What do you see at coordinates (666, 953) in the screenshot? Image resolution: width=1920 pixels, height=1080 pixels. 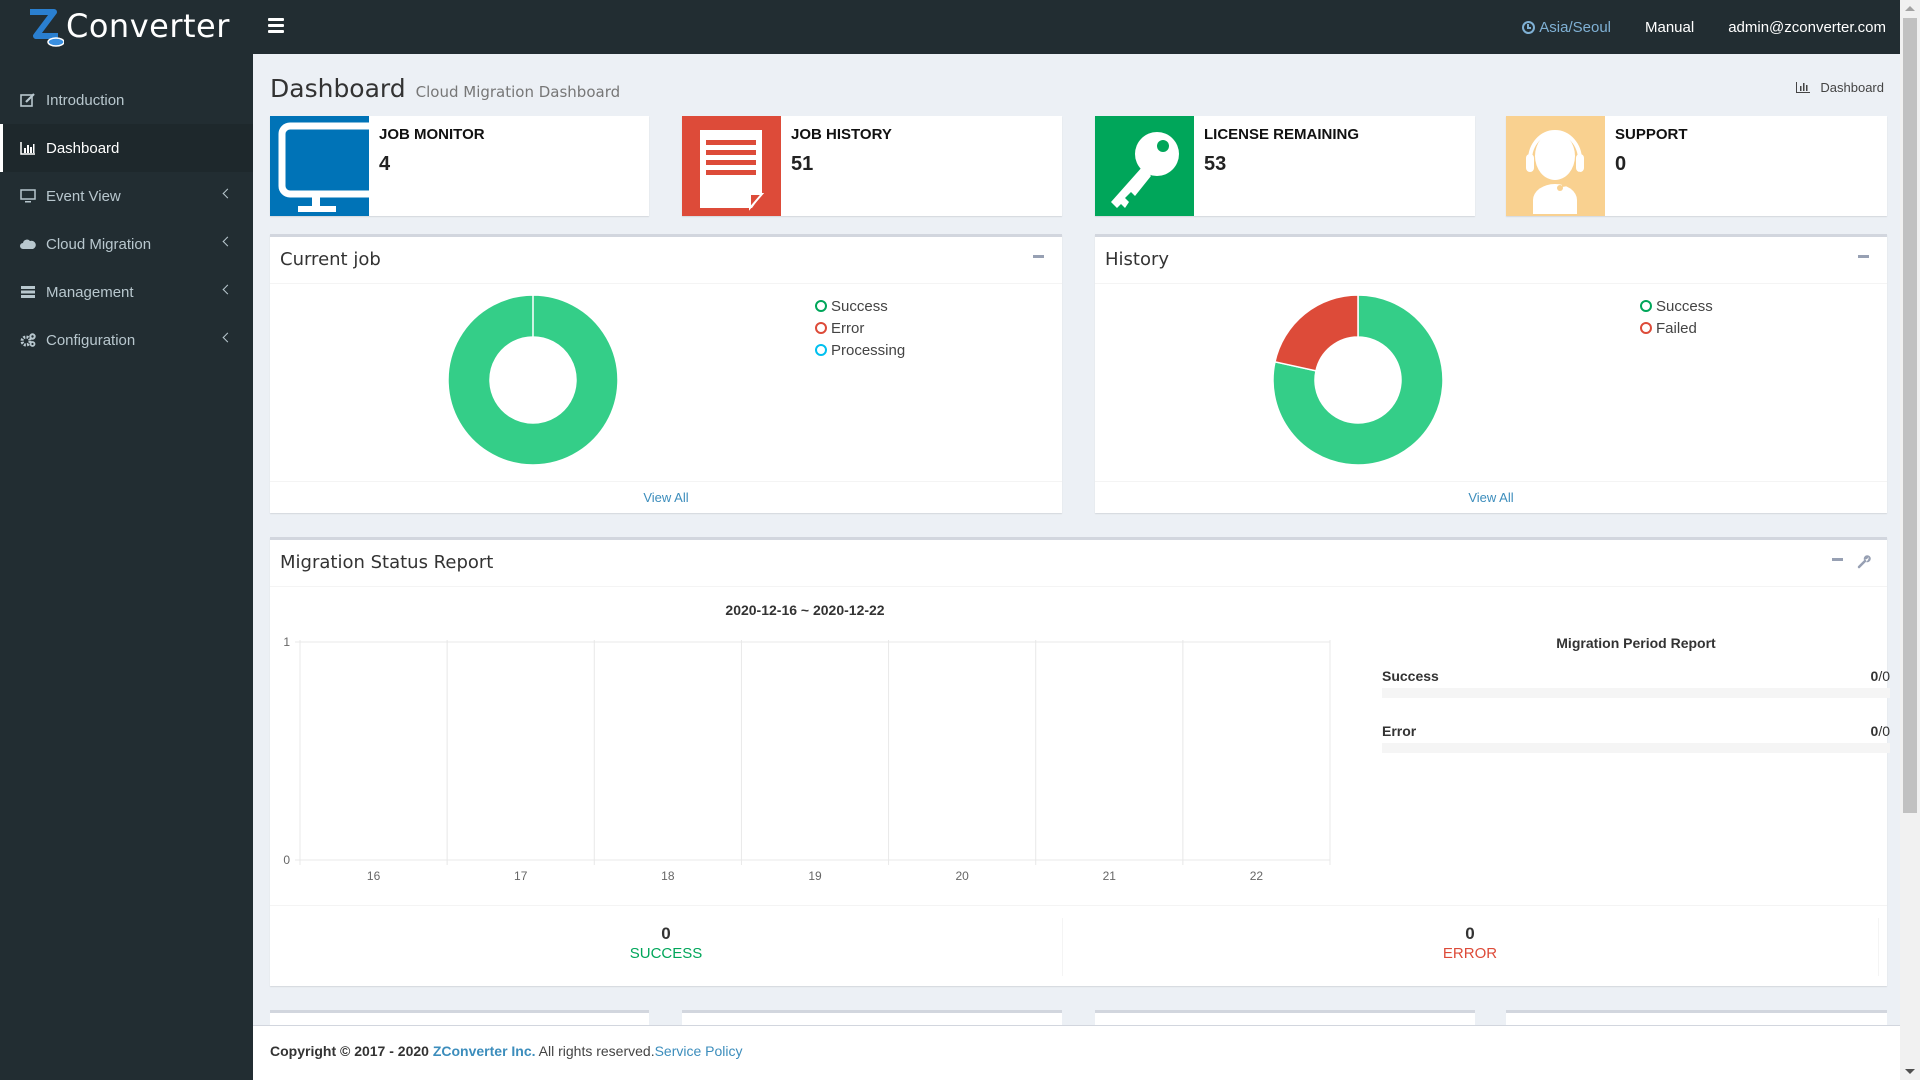 I see `stat-label: SUCCESS` at bounding box center [666, 953].